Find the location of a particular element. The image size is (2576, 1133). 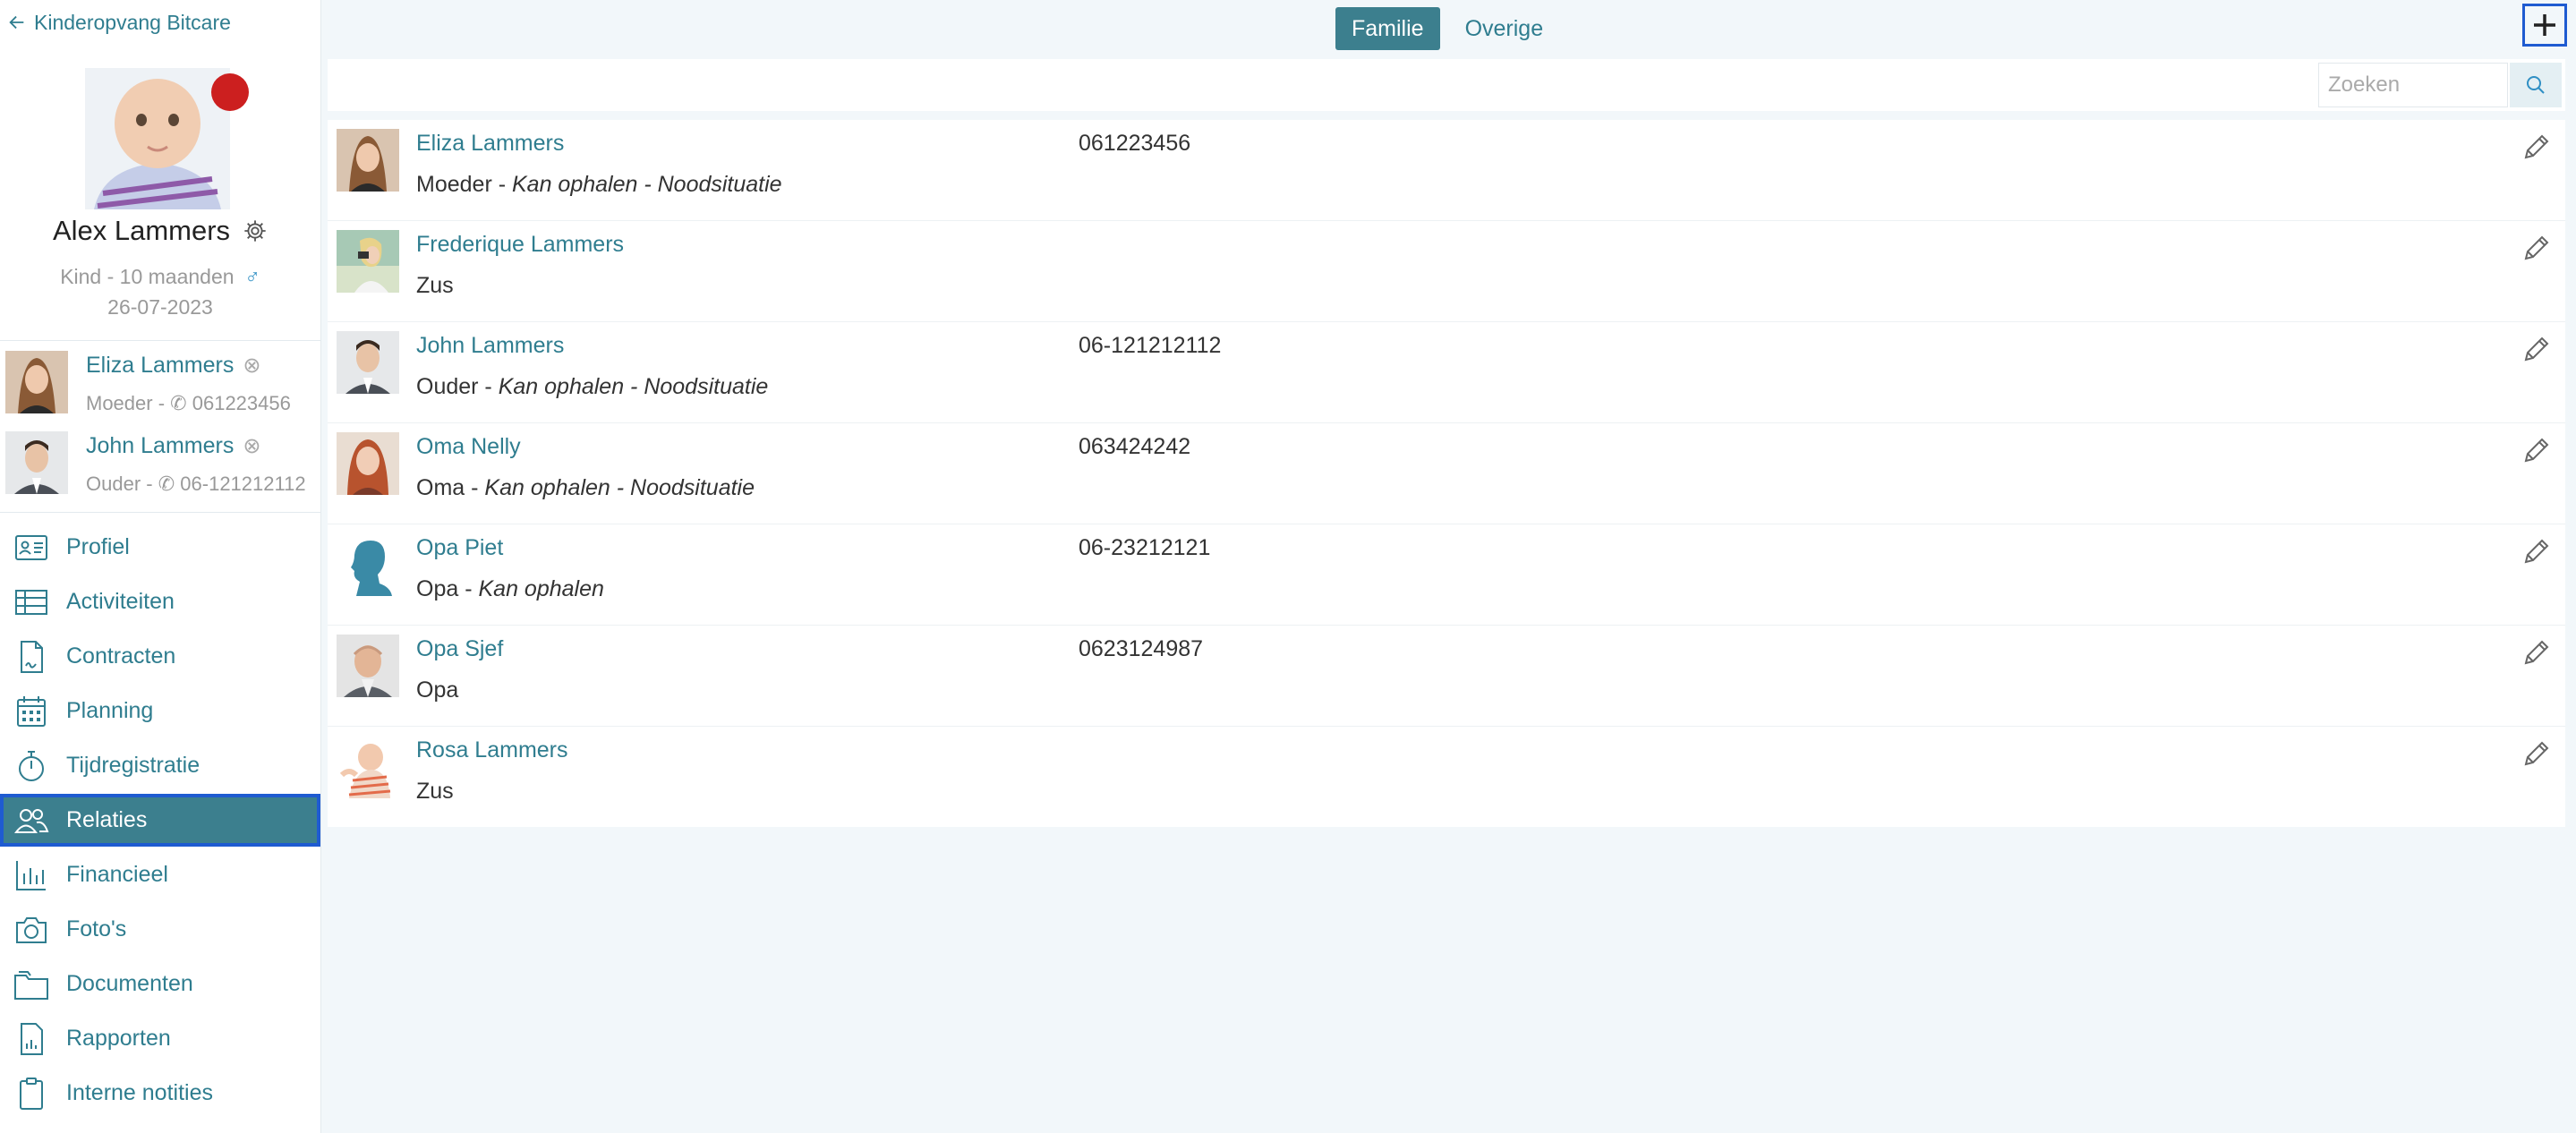

back-link: Kinderopvang Bitcare is located at coordinates (119, 23).